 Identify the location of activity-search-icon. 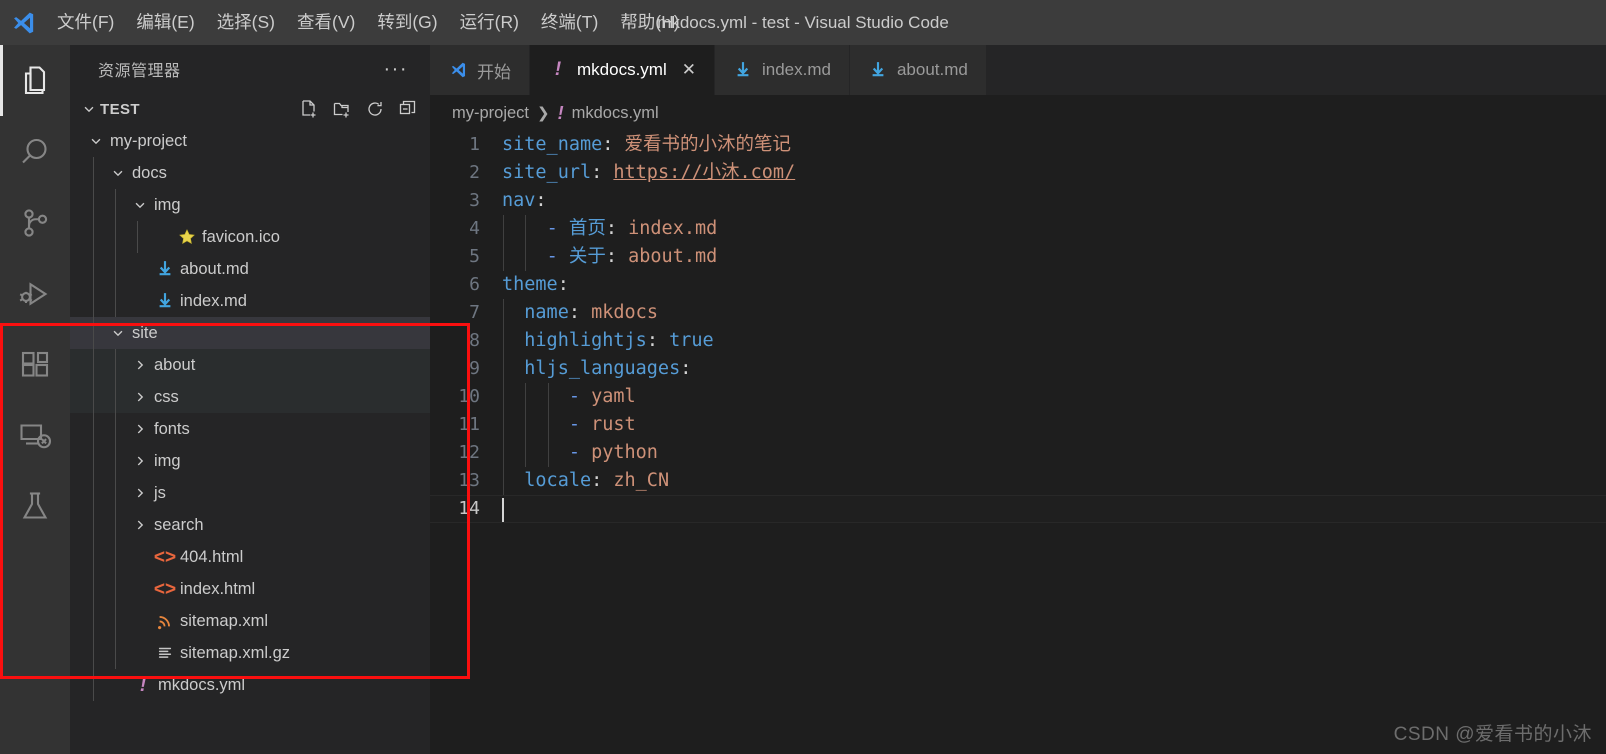
(35, 151).